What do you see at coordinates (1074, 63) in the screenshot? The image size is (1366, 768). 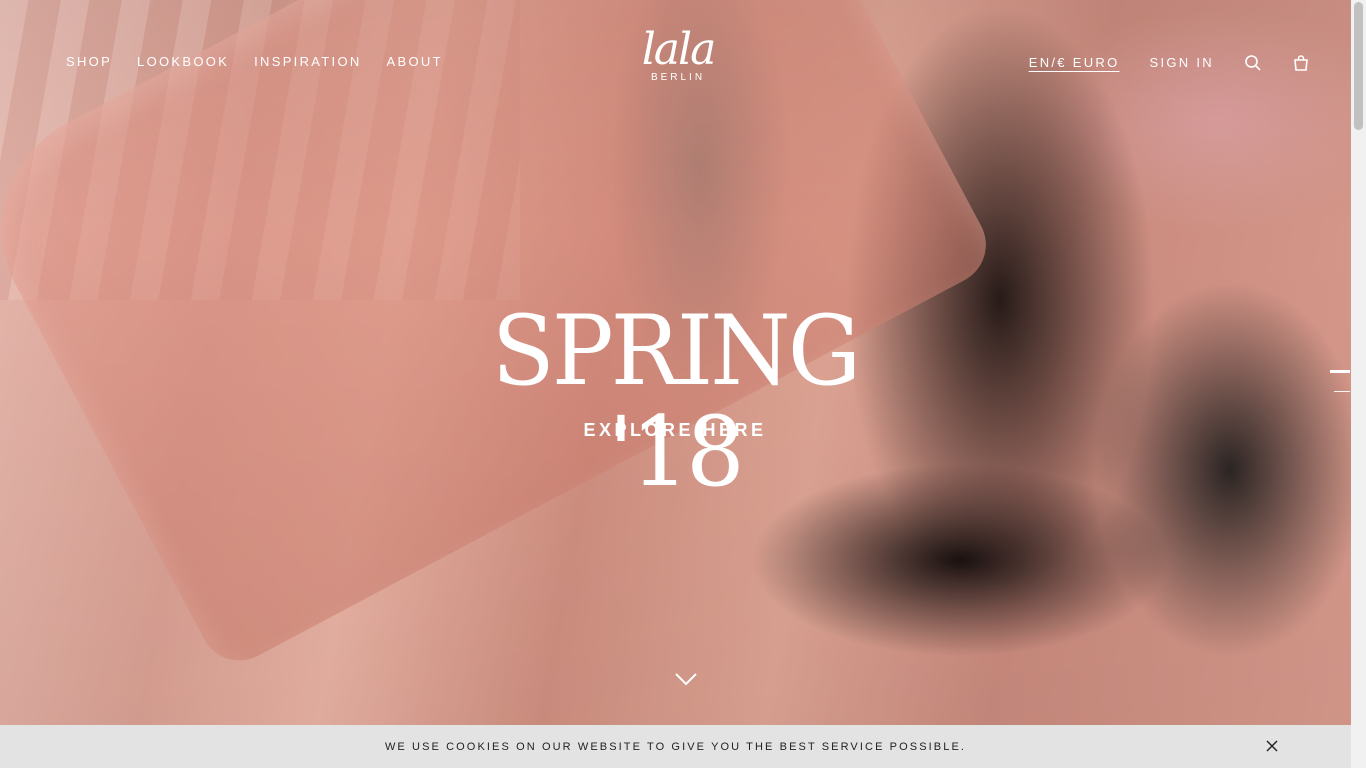 I see `language-currency-selector: EN/€ EURO` at bounding box center [1074, 63].